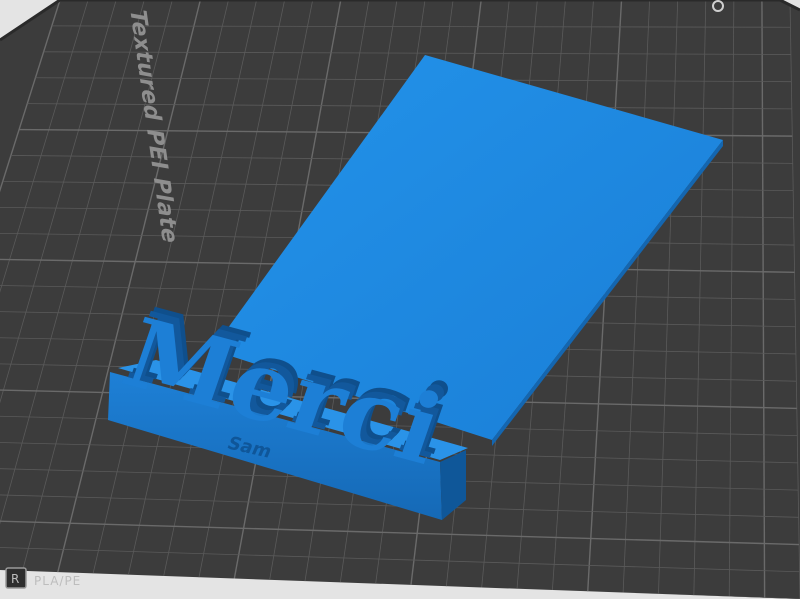  Describe the element at coordinates (15, 579) in the screenshot. I see `plate-badge-letter: R` at that location.